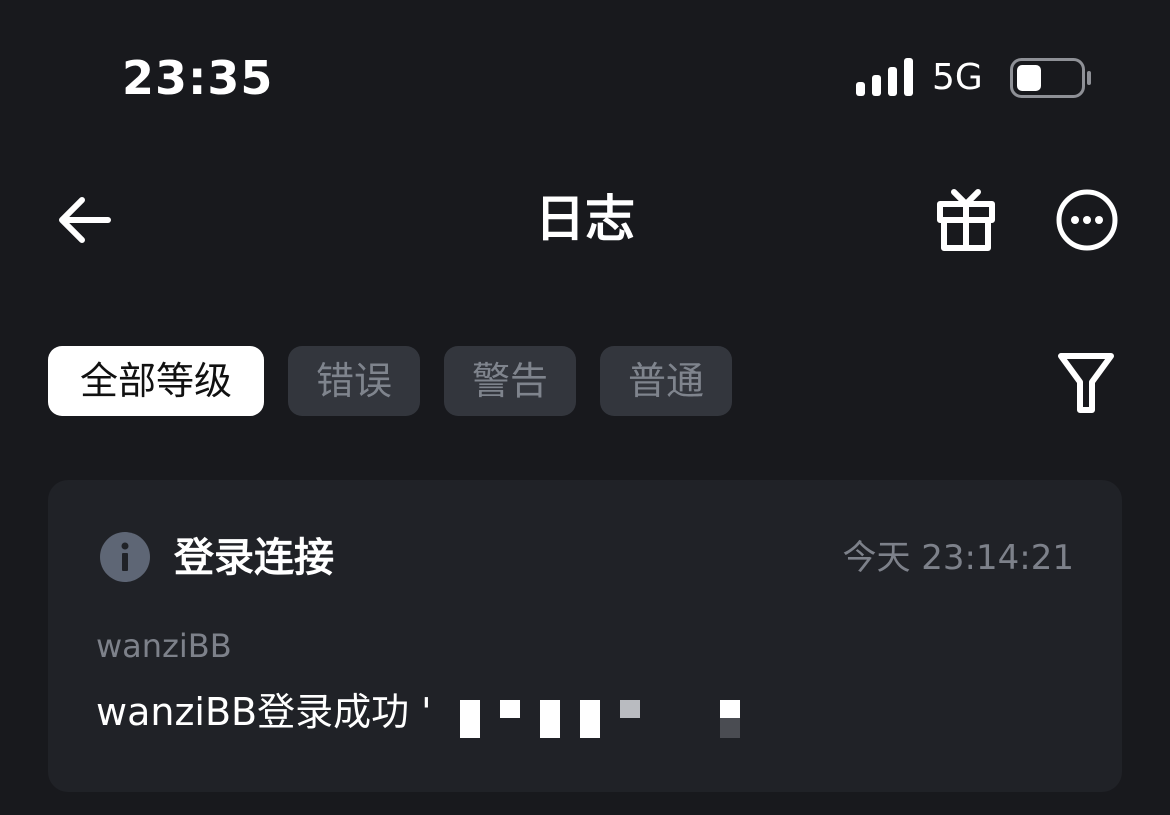 The height and width of the screenshot is (815, 1170). Describe the element at coordinates (254, 558) in the screenshot. I see `log-entry-title: 登录连接` at that location.